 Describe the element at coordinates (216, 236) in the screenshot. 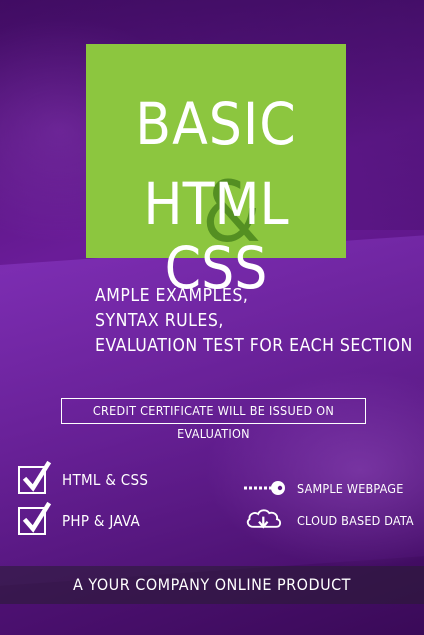

I see `title-html-css: HTML CSS` at that location.